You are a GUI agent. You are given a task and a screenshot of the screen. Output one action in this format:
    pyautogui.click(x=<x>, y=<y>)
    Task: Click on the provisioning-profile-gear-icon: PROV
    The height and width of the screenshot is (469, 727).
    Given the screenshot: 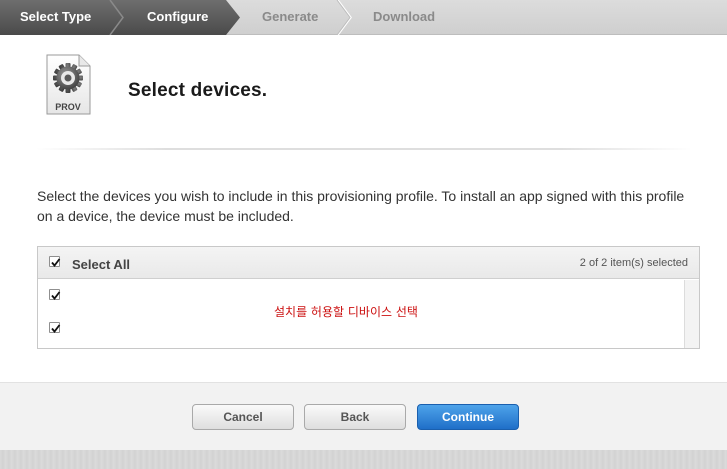 What is the action you would take?
    pyautogui.click(x=68, y=84)
    